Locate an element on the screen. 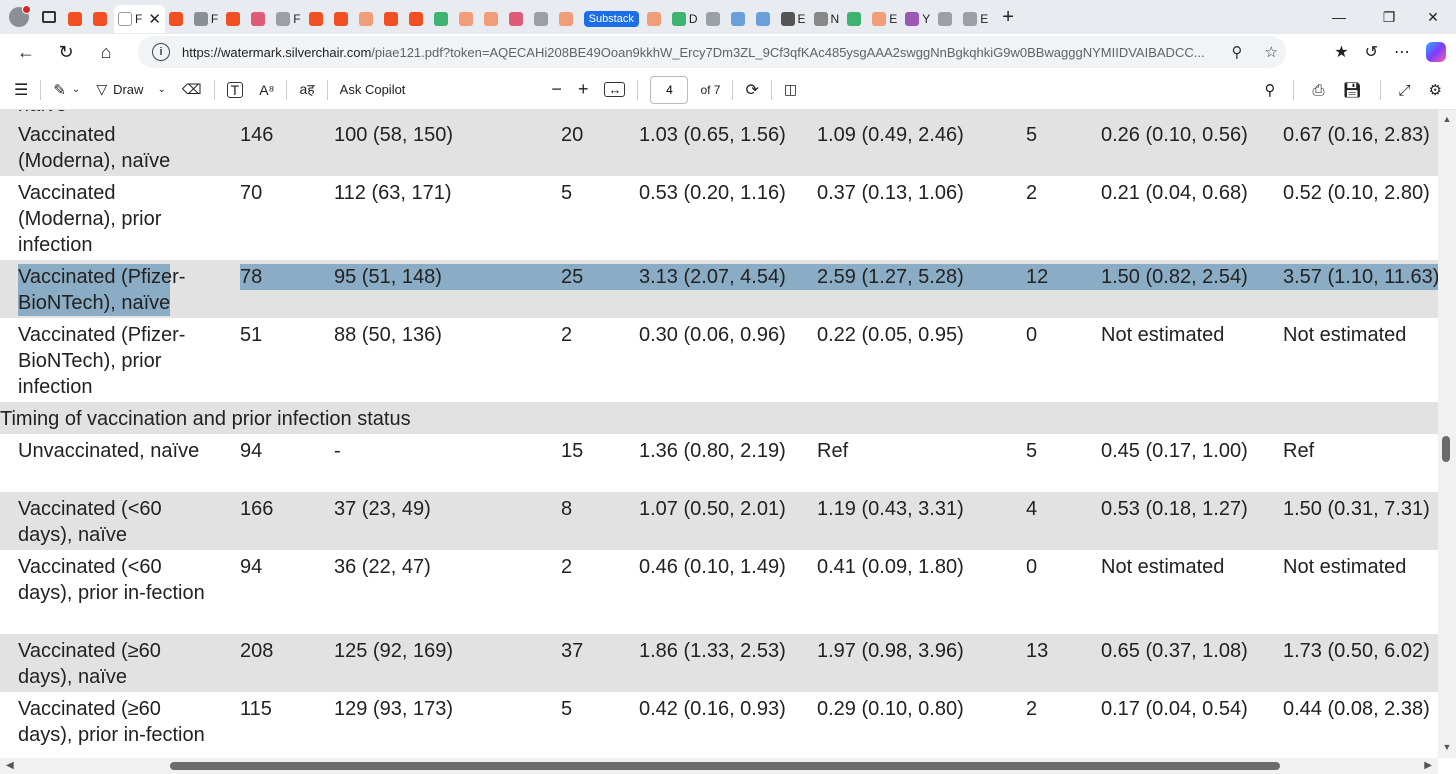  table-cell: 3.13 (2.07, 4.54) is located at coordinates (712, 277).